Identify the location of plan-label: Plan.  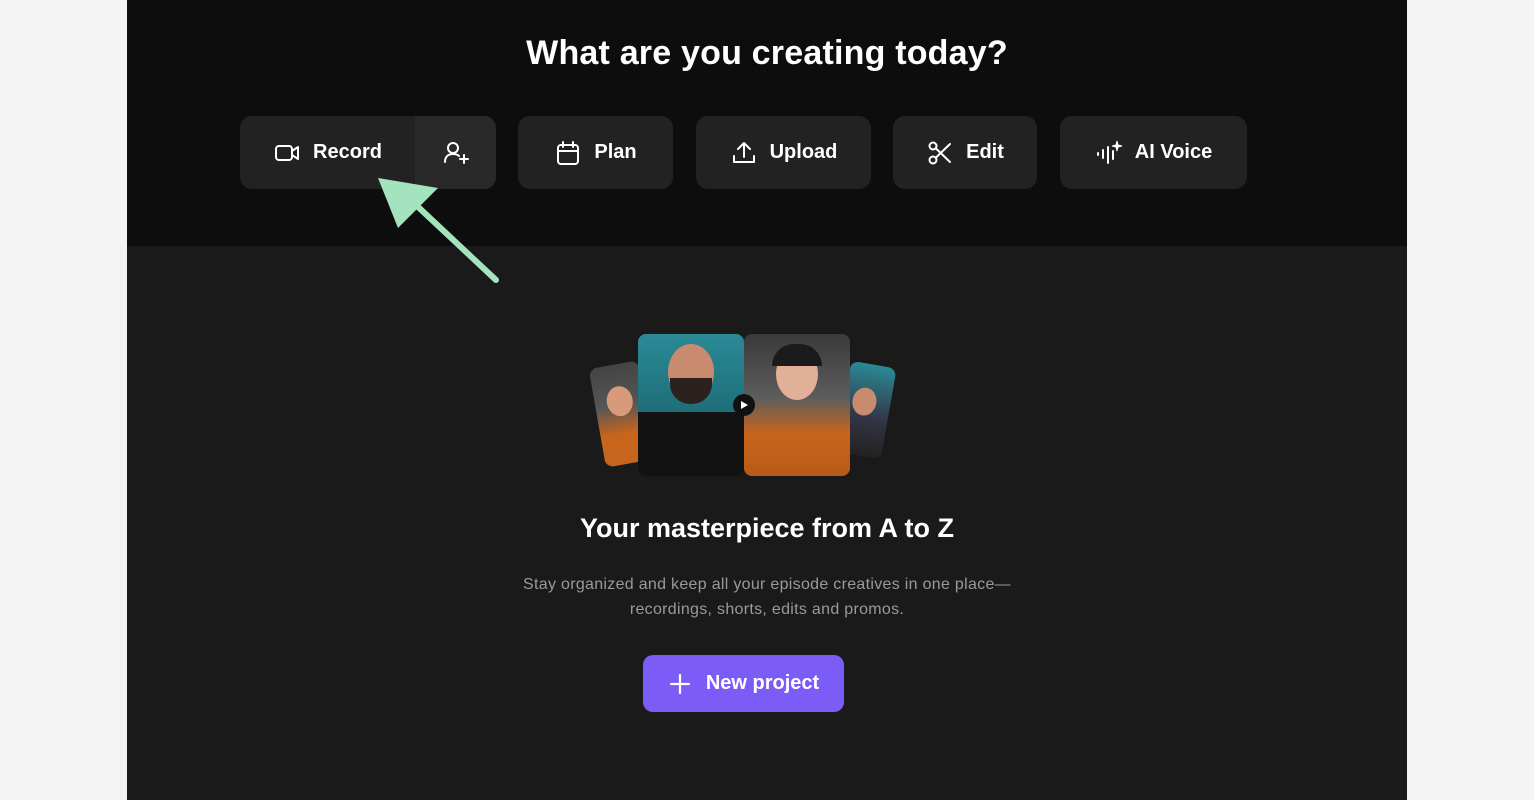
(615, 152).